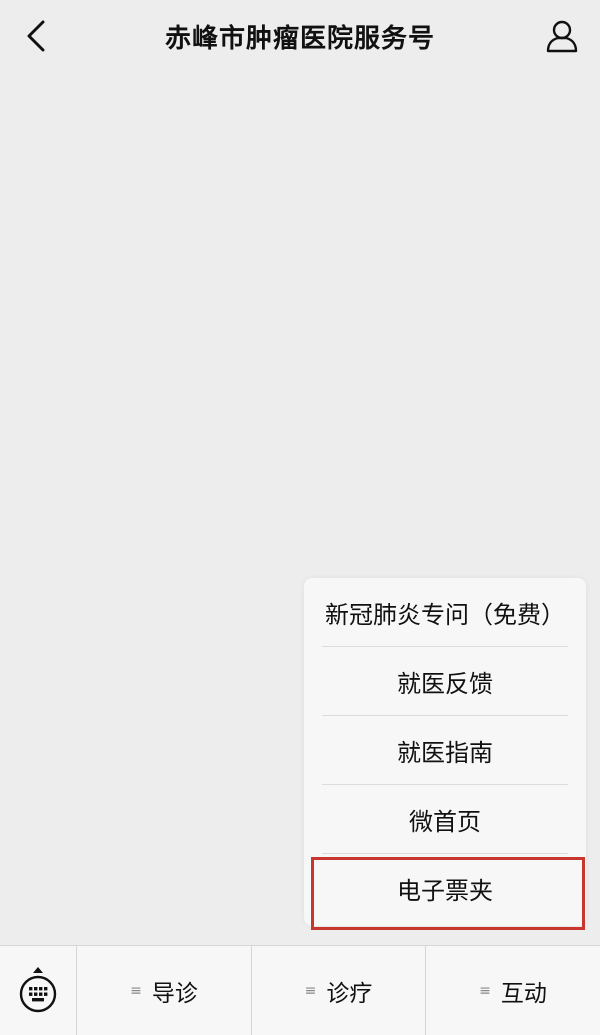 The height and width of the screenshot is (1035, 600). I want to click on tab-interaction: ≡ 互动, so click(513, 990).